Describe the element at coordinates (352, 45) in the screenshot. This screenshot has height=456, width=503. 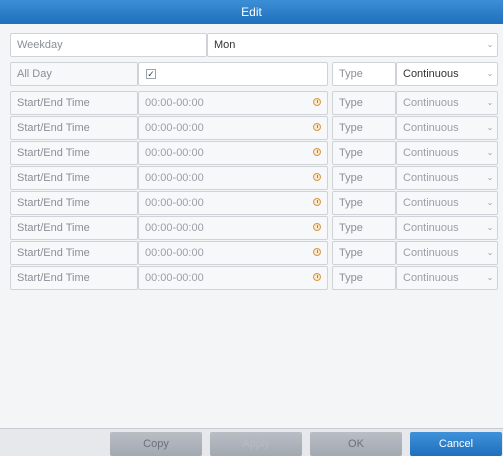
I see `weekday-select: Mon ⌄` at that location.